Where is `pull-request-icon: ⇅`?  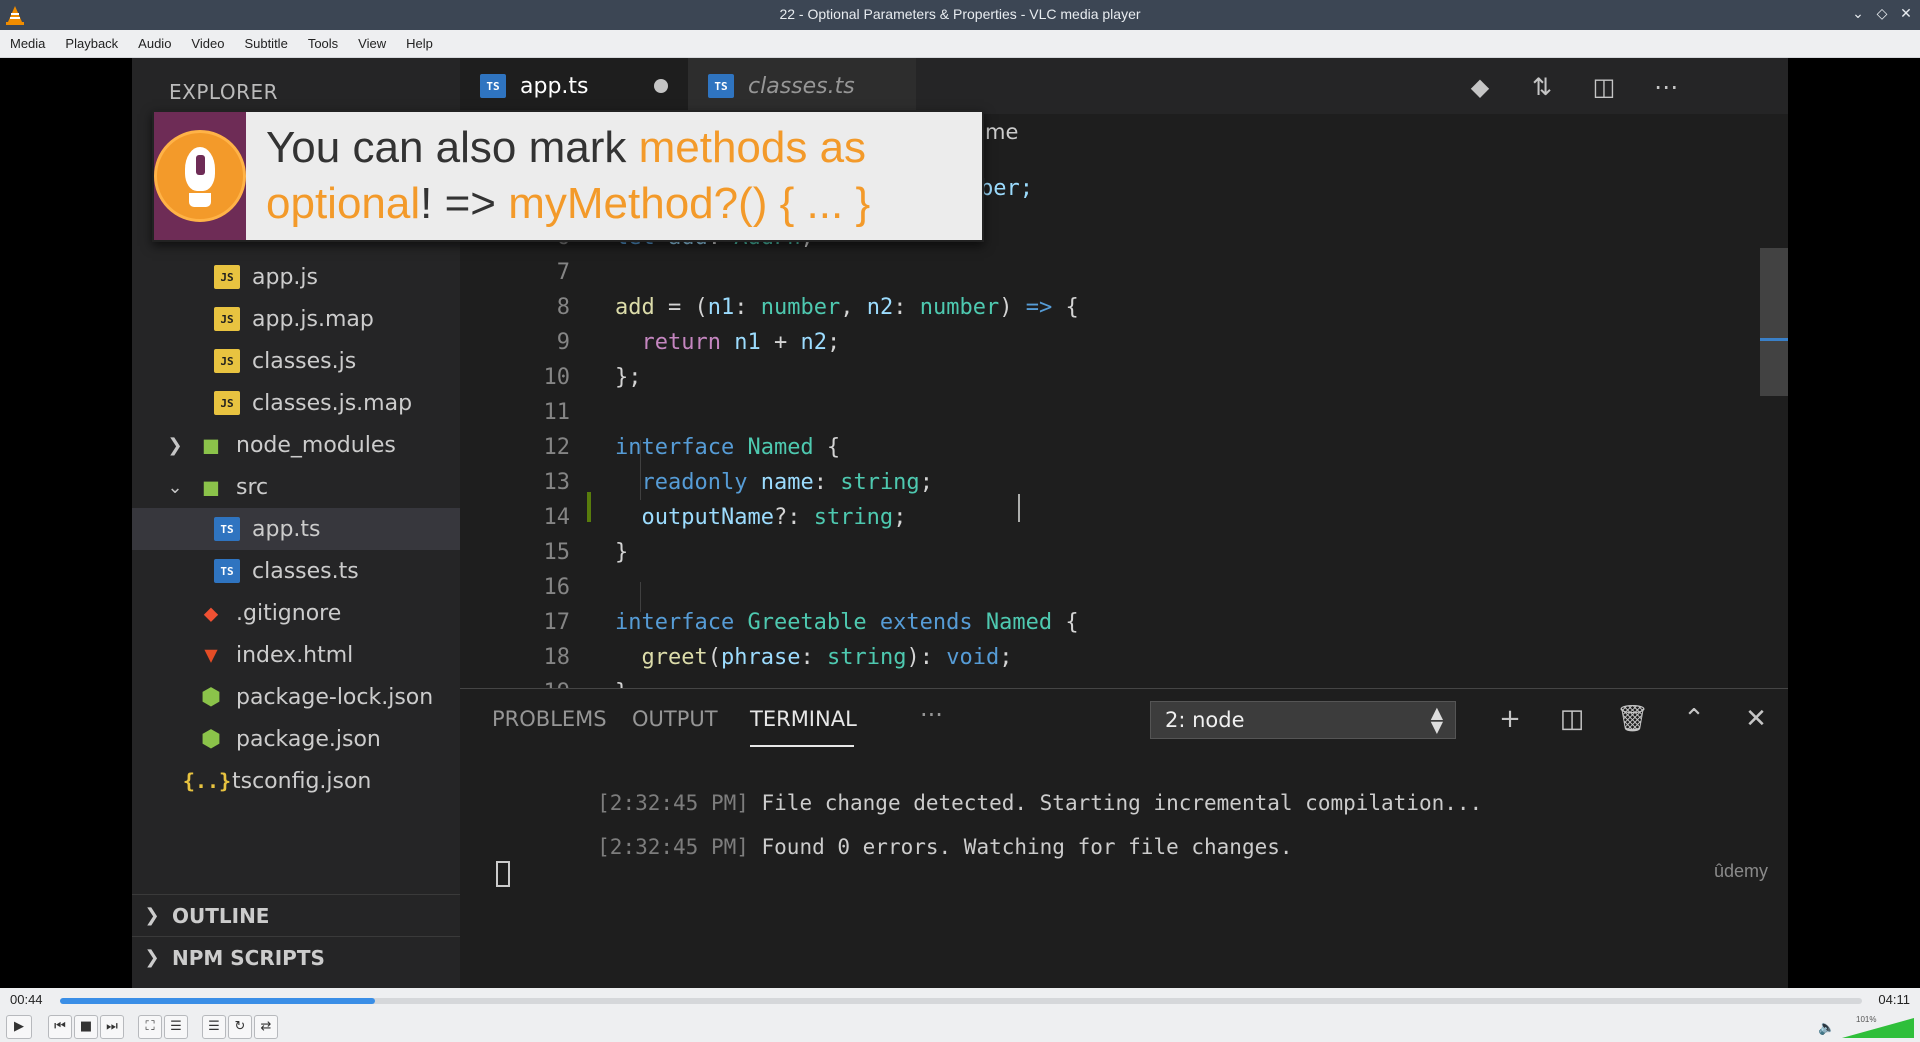 pull-request-icon: ⇅ is located at coordinates (1542, 87).